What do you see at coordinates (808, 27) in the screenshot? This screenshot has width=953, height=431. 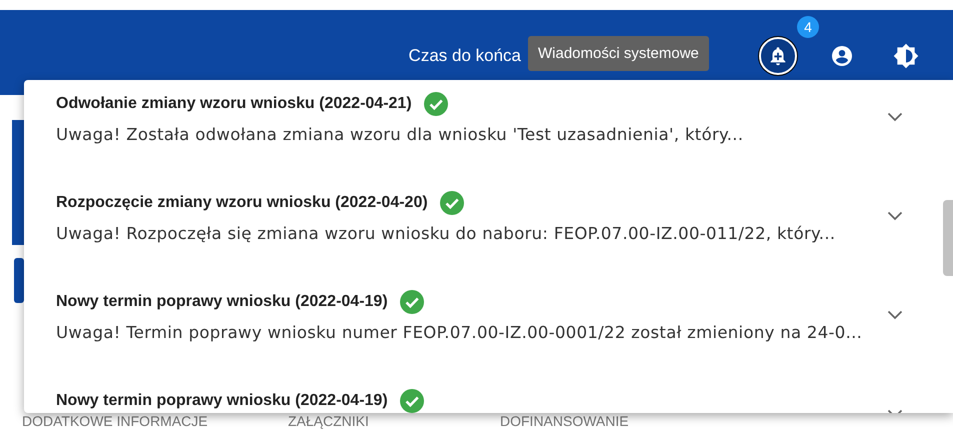 I see `notification-count-badge: 4` at bounding box center [808, 27].